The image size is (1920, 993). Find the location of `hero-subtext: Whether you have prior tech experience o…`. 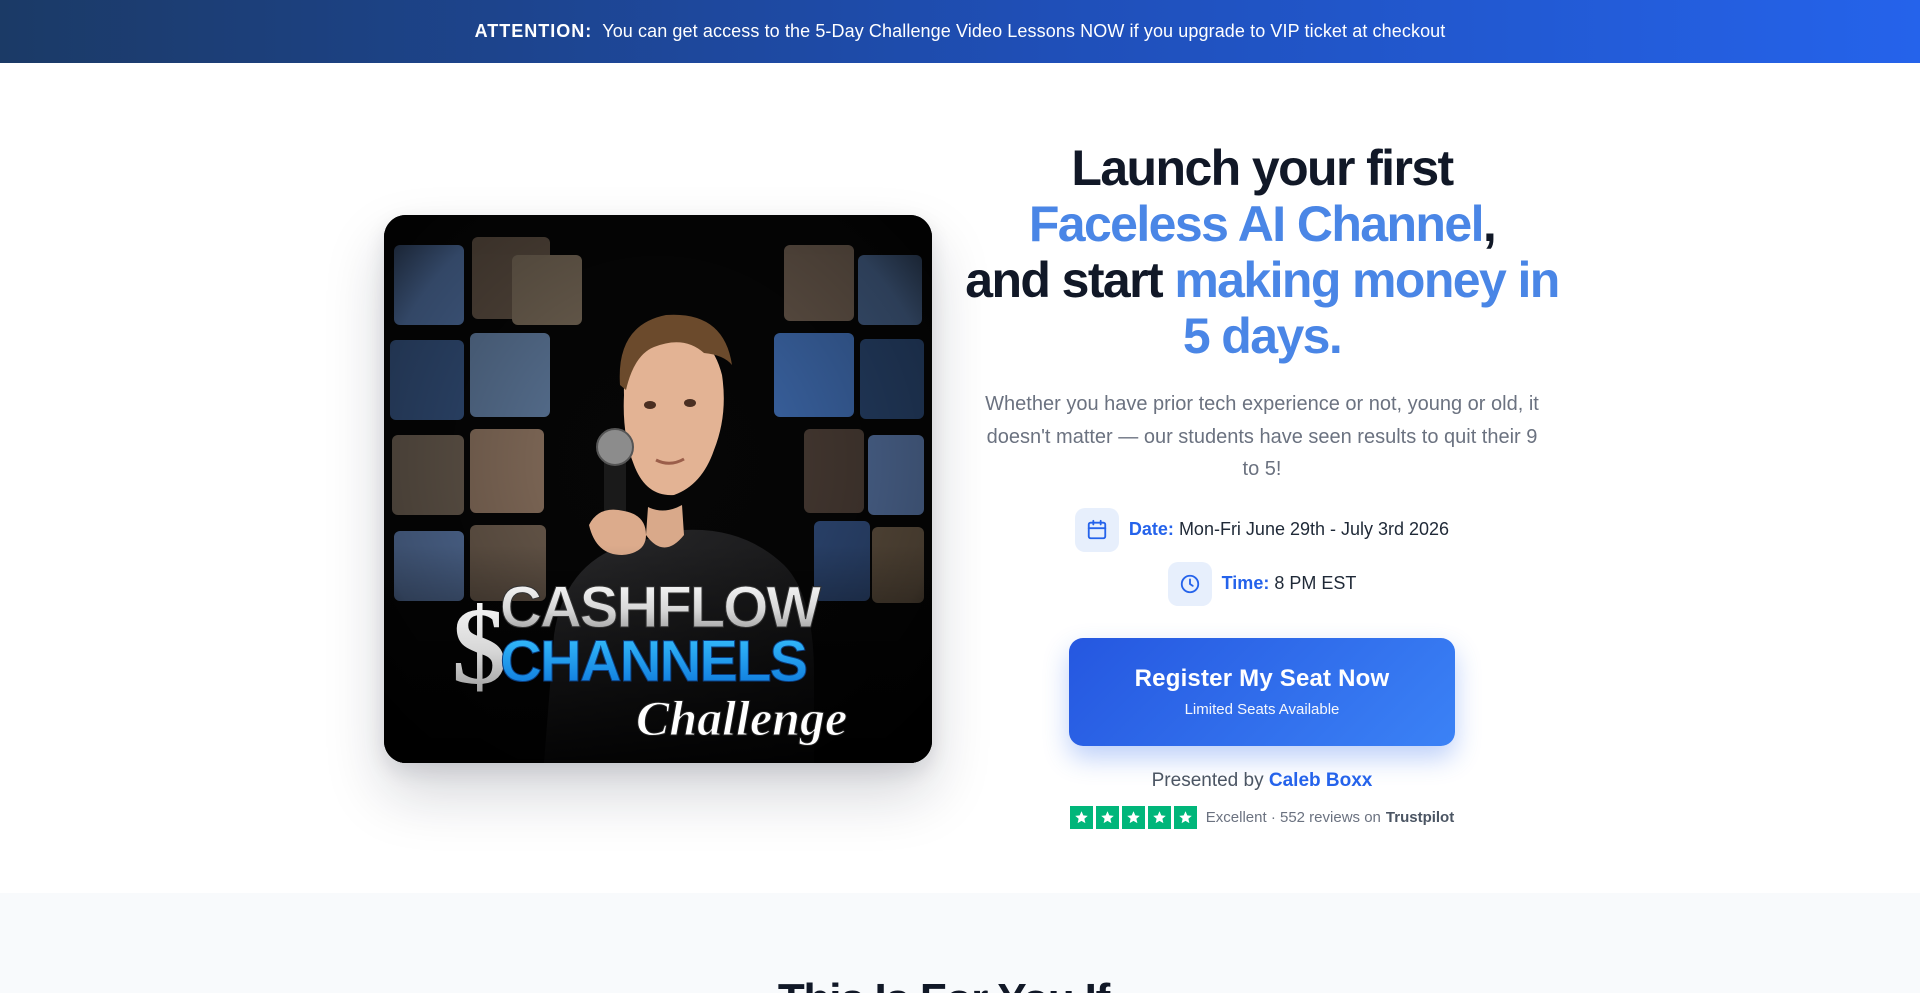

hero-subtext: Whether you have prior tech experience o… is located at coordinates (1262, 436).